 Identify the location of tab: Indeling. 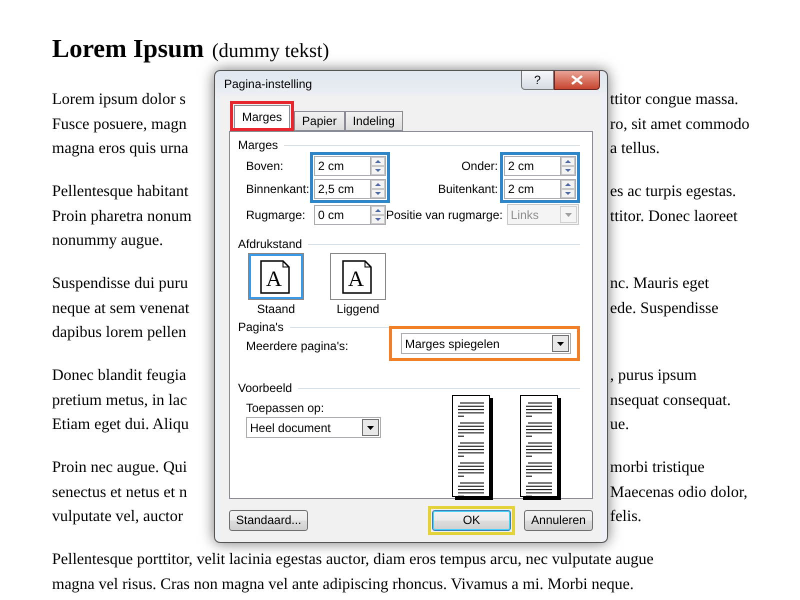
(373, 121).